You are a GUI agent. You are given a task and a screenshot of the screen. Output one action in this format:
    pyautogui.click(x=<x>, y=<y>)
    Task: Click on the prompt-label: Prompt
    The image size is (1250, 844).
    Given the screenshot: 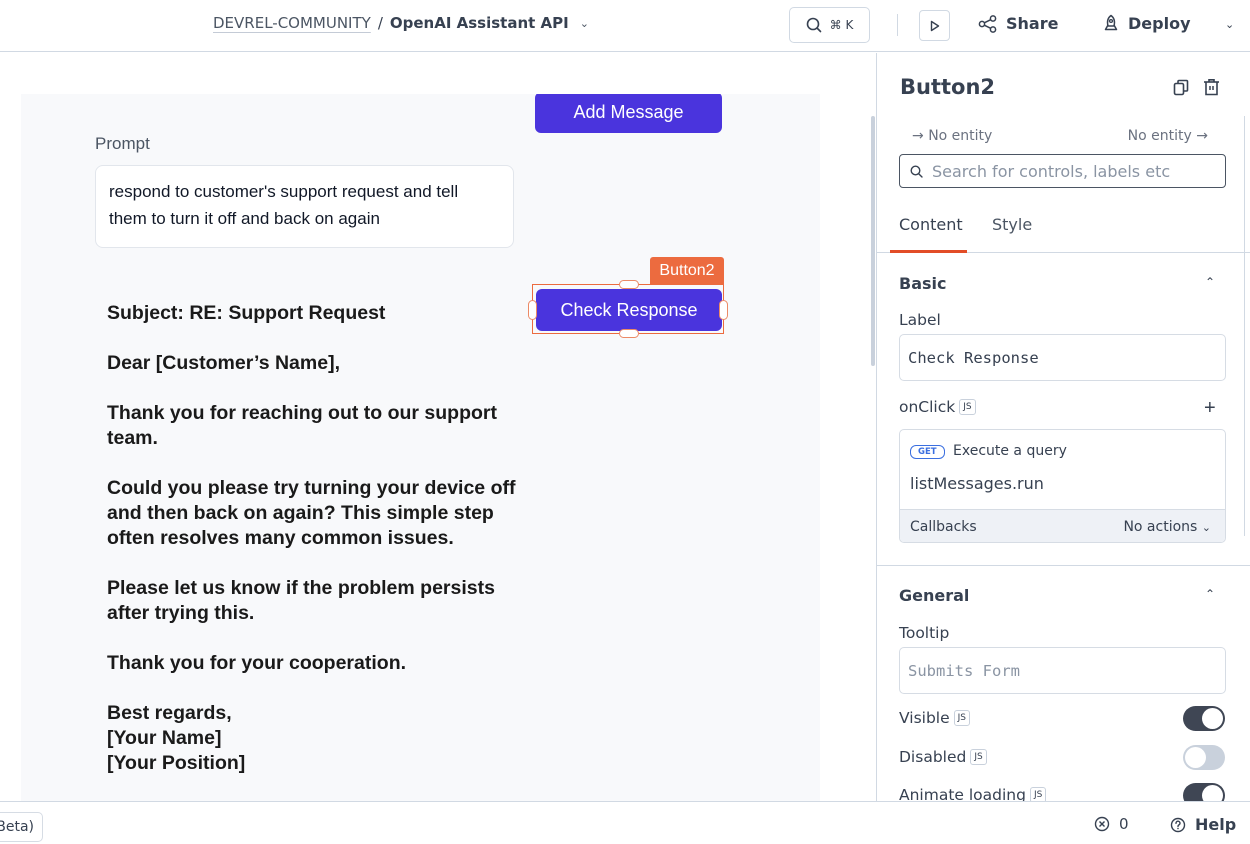 What is the action you would take?
    pyautogui.click(x=122, y=143)
    